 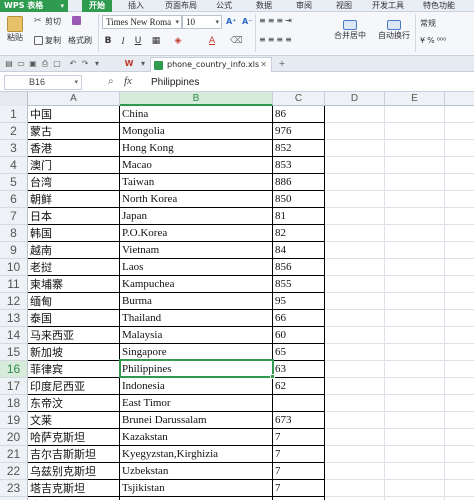 I want to click on underline-button: U, so click(x=138, y=41).